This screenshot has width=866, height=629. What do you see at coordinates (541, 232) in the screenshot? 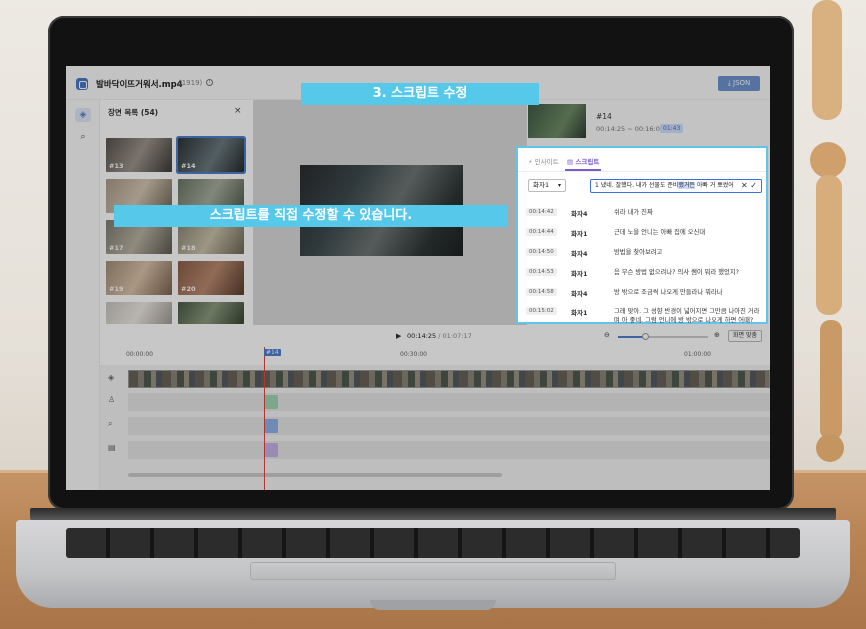
I see `row-timestamp: 00:14:44` at bounding box center [541, 232].